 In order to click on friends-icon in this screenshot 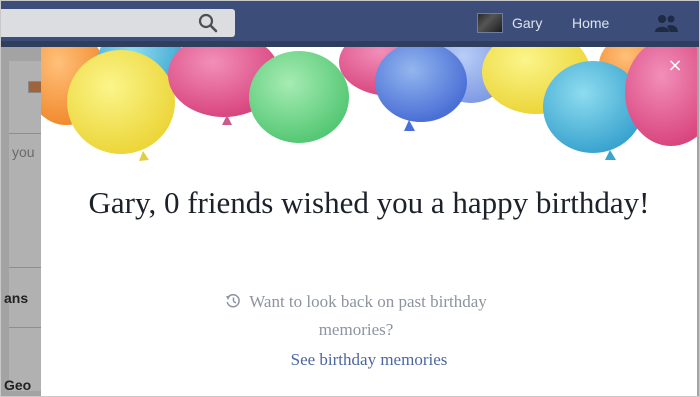, I will do `click(666, 23)`.